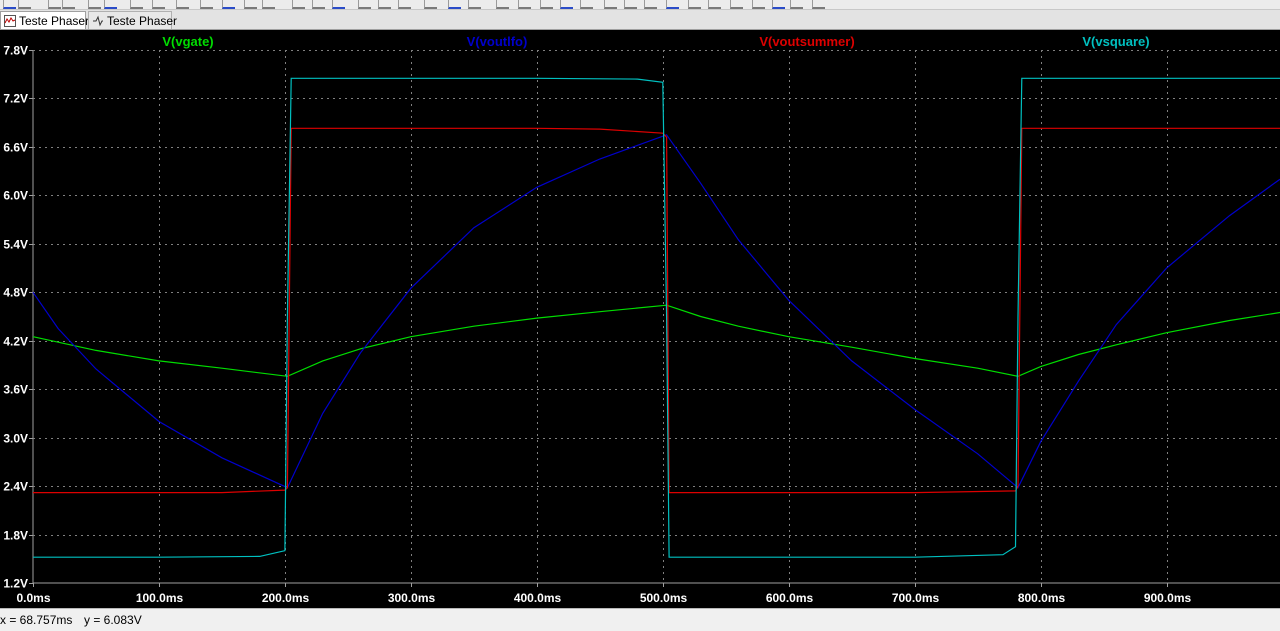 This screenshot has width=1280, height=631. I want to click on y-tick-label: 6.6V, so click(15, 148).